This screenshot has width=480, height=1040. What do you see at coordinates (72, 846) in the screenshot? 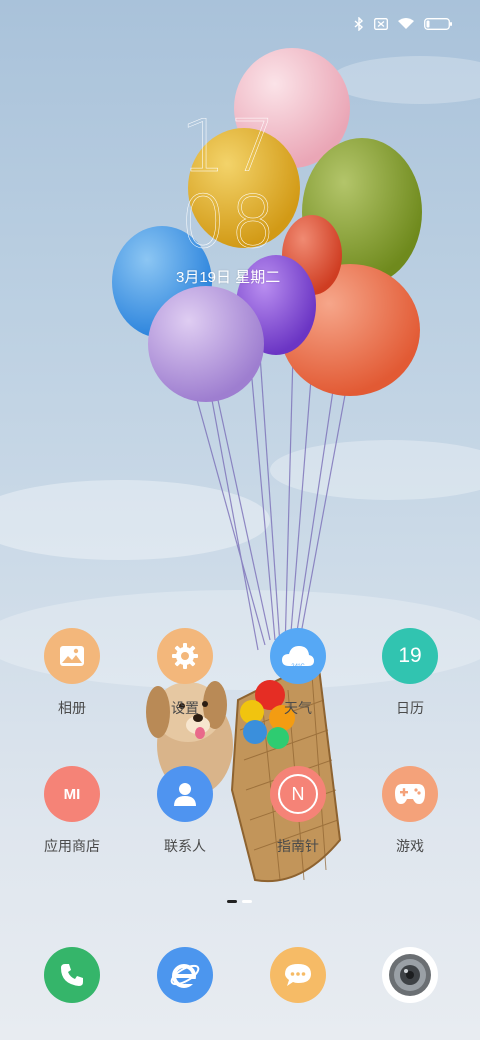
I see `app-label: 应用商店` at bounding box center [72, 846].